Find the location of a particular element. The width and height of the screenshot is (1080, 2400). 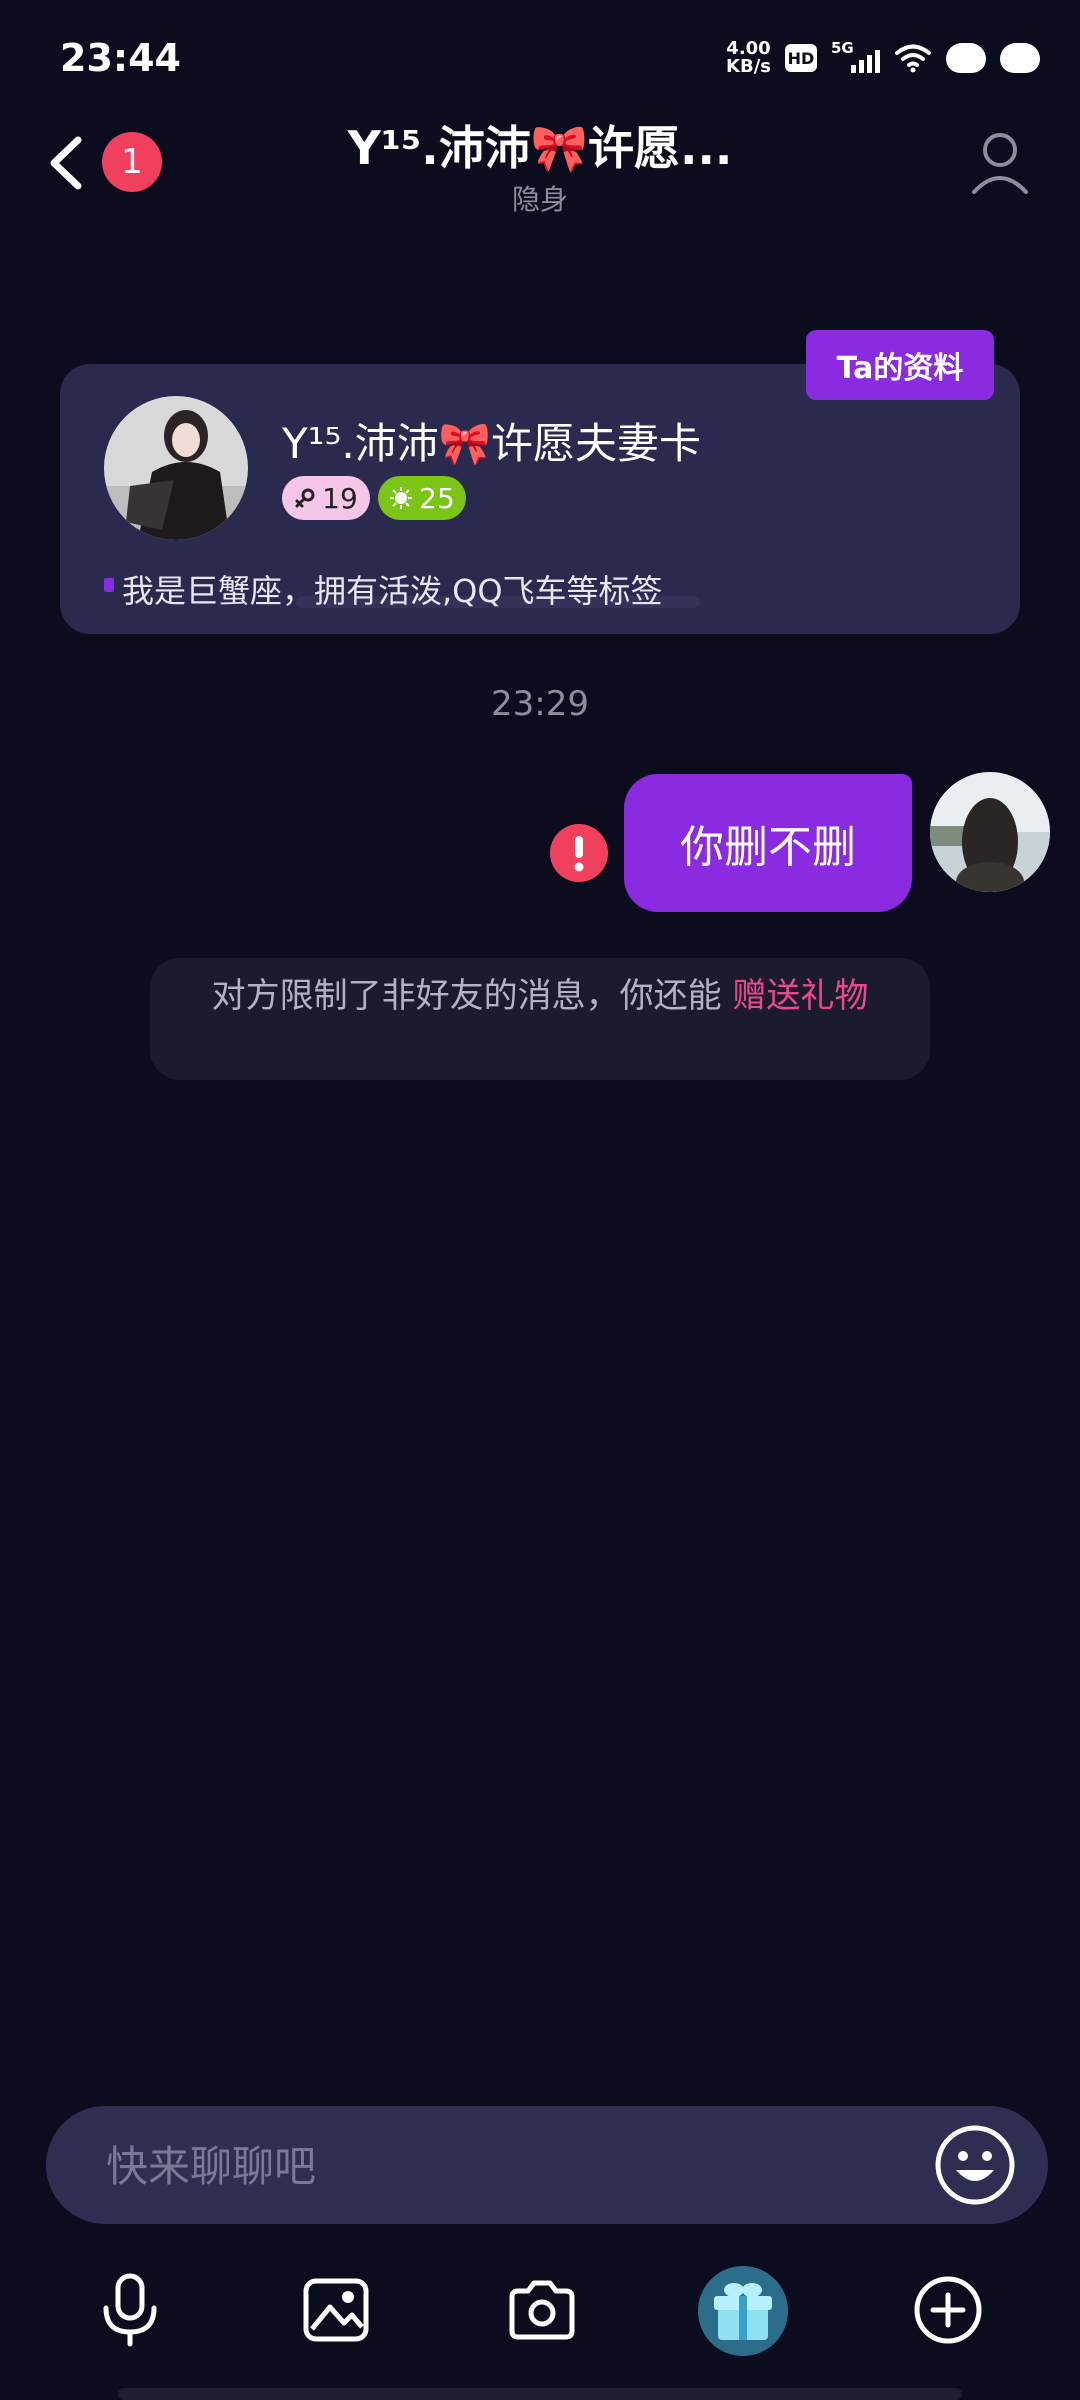

camera-button is located at coordinates (542, 2310).